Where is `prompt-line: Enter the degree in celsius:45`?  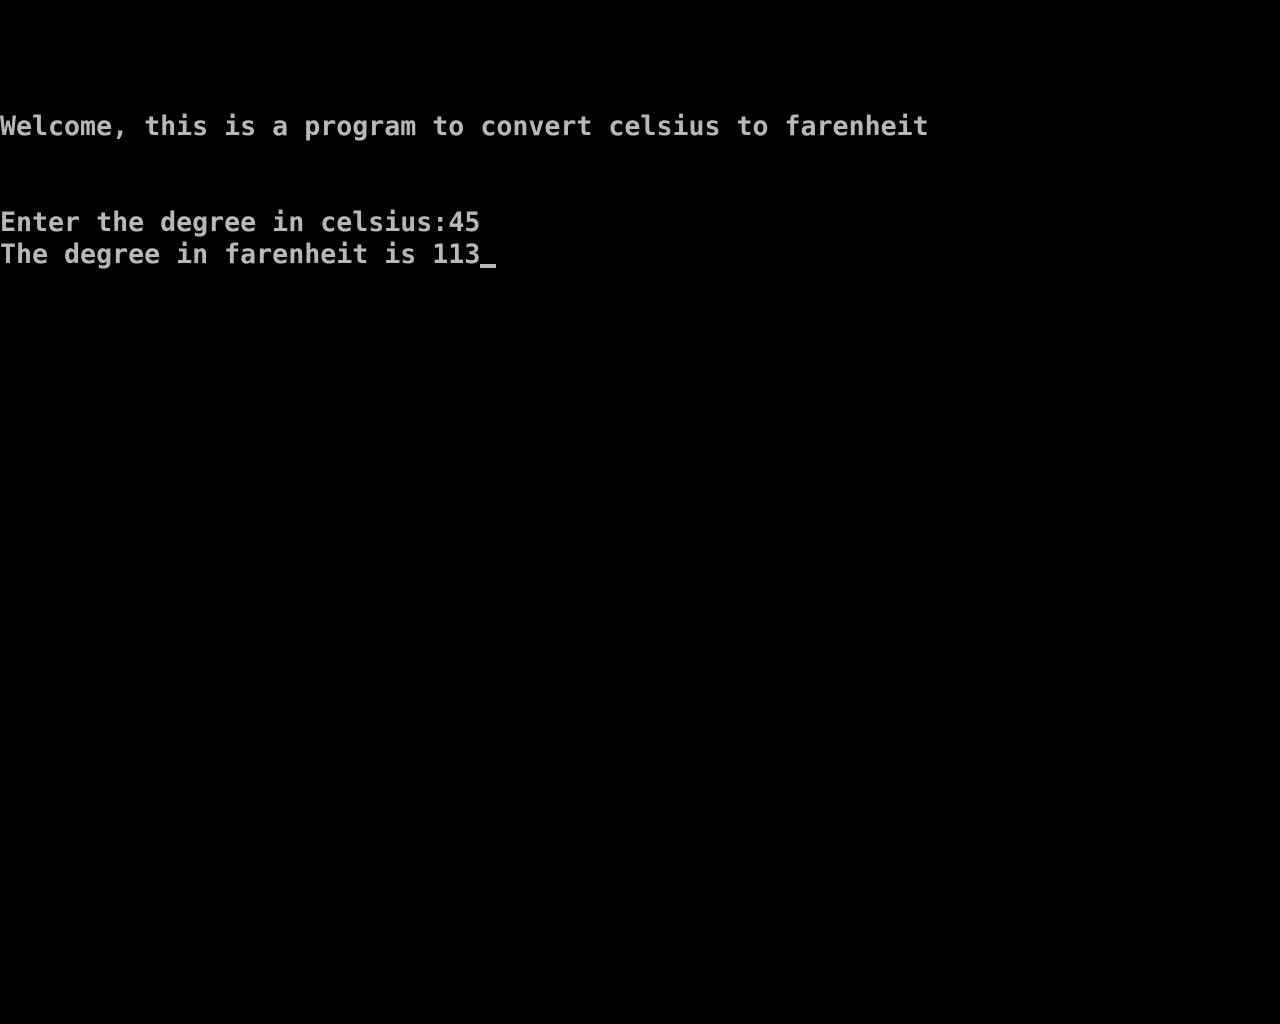
prompt-line: Enter the degree in celsius:45 is located at coordinates (240, 223).